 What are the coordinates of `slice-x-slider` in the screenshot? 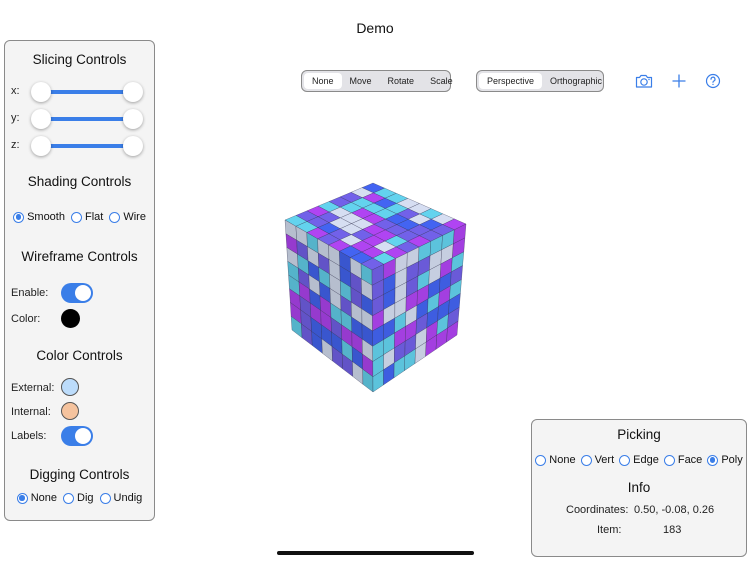 It's located at (87, 92).